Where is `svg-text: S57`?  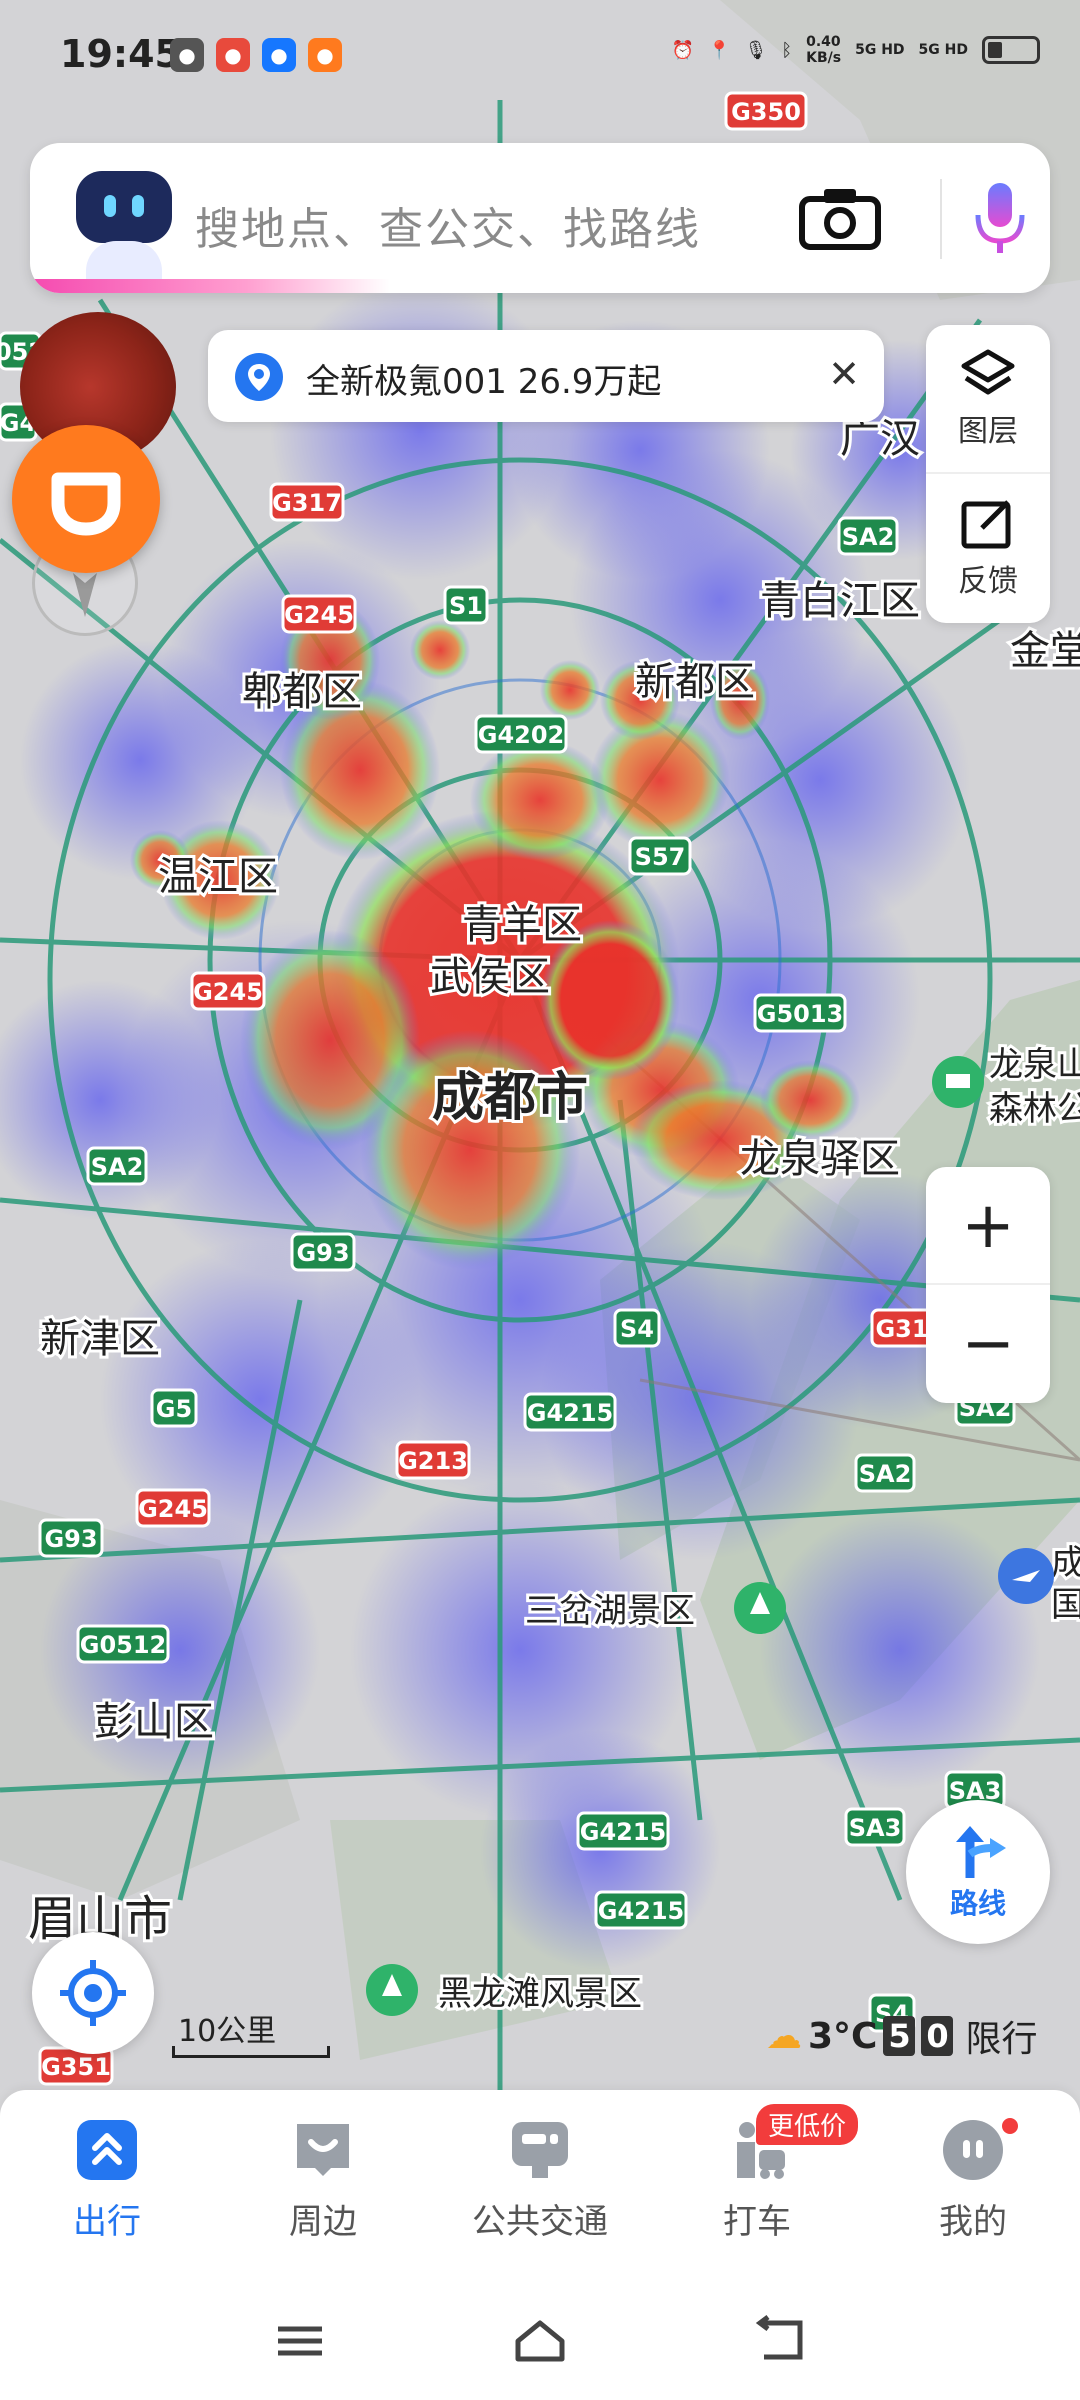
svg-text: S57 is located at coordinates (660, 857).